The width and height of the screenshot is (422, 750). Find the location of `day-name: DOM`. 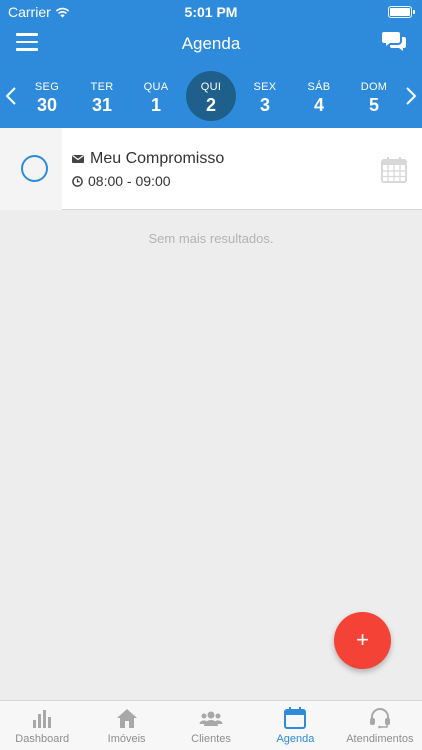

day-name: DOM is located at coordinates (374, 87).